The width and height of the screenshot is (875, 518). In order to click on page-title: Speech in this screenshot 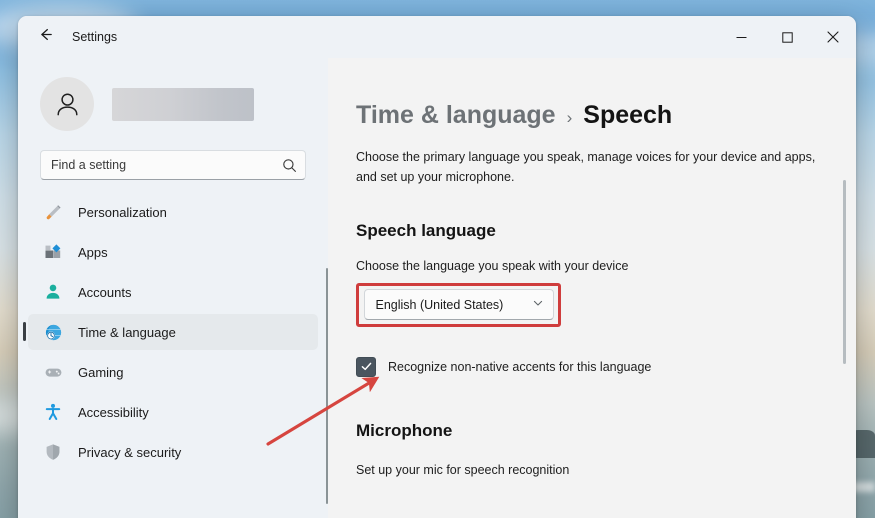, I will do `click(628, 115)`.